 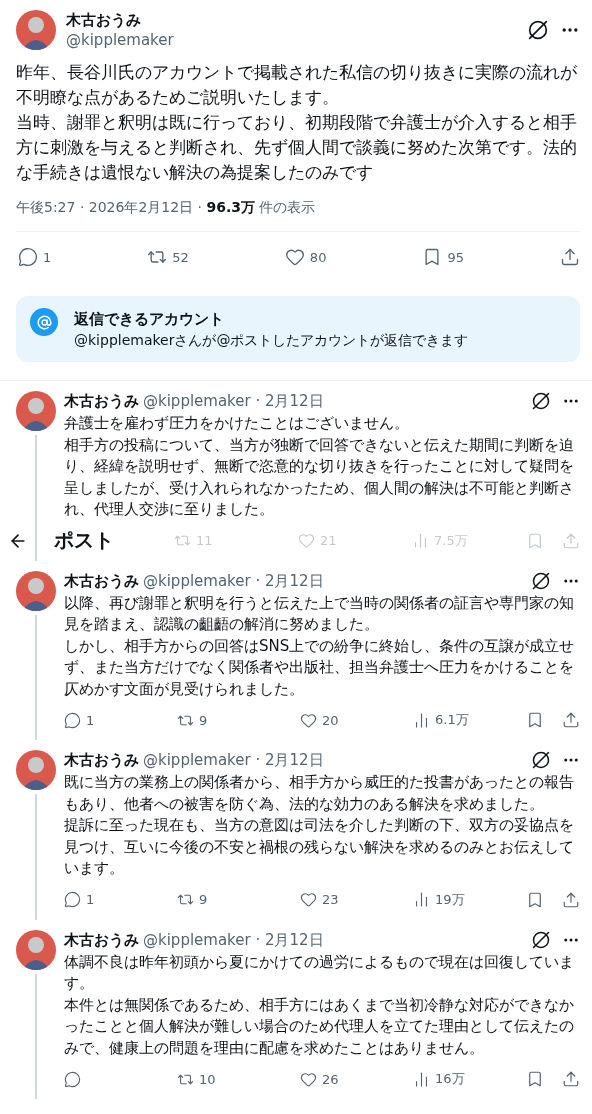 What do you see at coordinates (319, 1079) in the screenshot?
I see `like-button: 26` at bounding box center [319, 1079].